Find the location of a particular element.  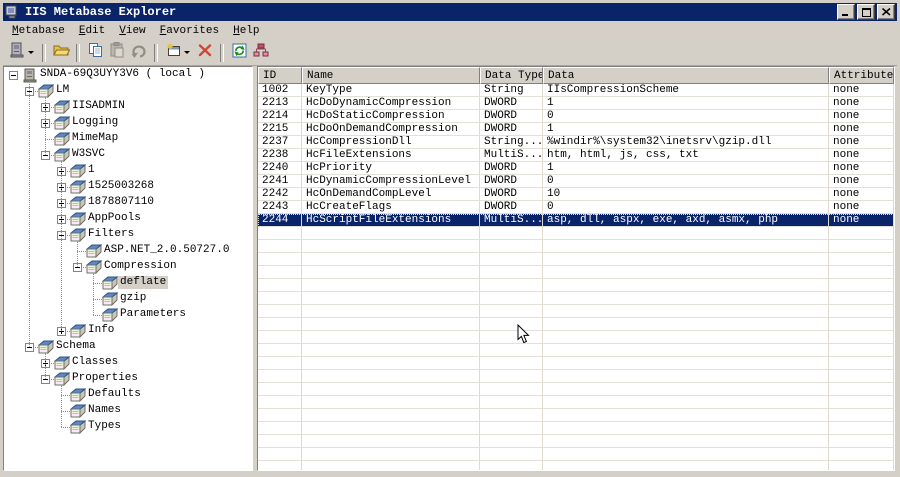

tree-item-1: 1 is located at coordinates (91, 170).